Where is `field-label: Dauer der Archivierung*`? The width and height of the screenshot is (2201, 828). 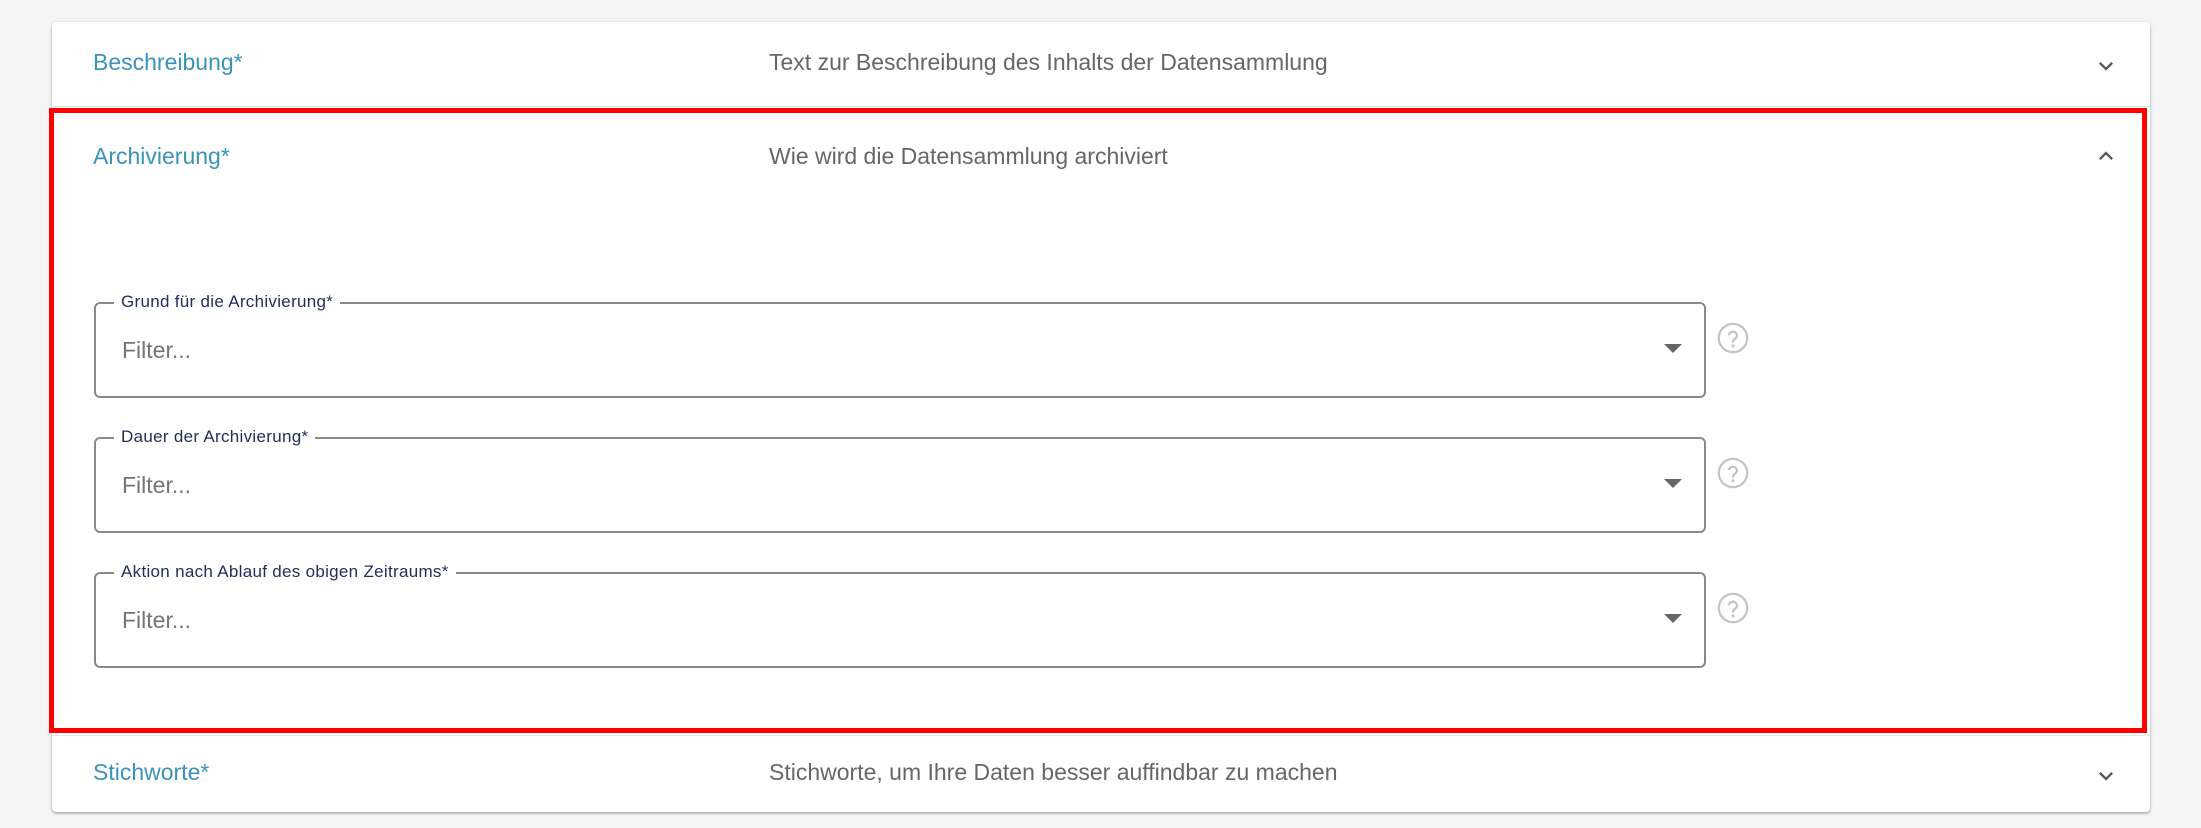 field-label: Dauer der Archivierung* is located at coordinates (215, 437).